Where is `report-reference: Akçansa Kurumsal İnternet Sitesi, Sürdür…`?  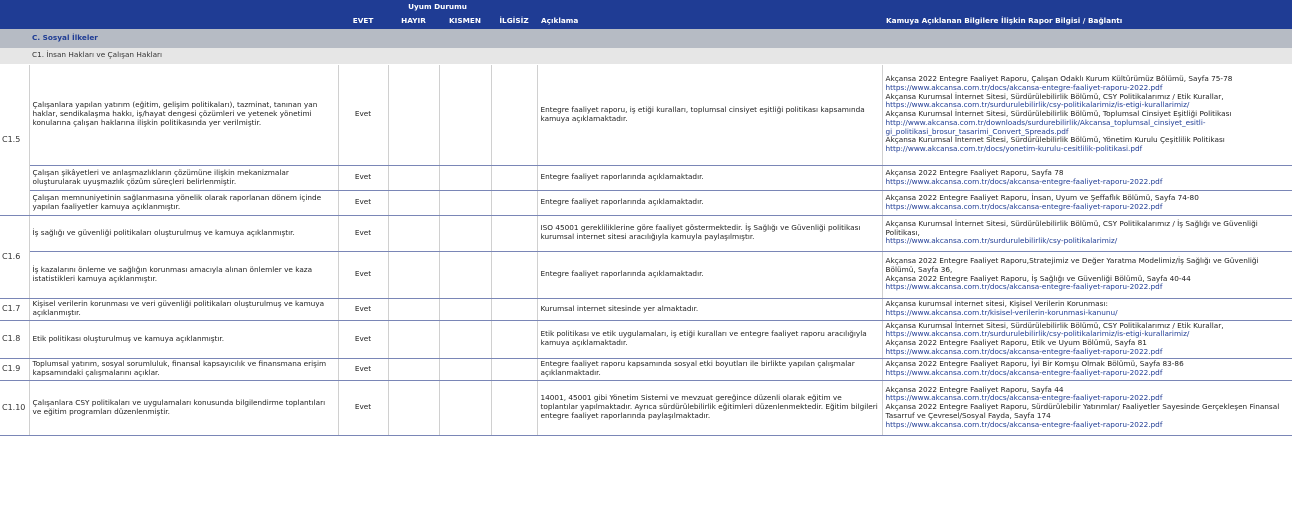 report-reference: Akçansa Kurumsal İnternet Sitesi, Sürdür… is located at coordinates (1071, 227).